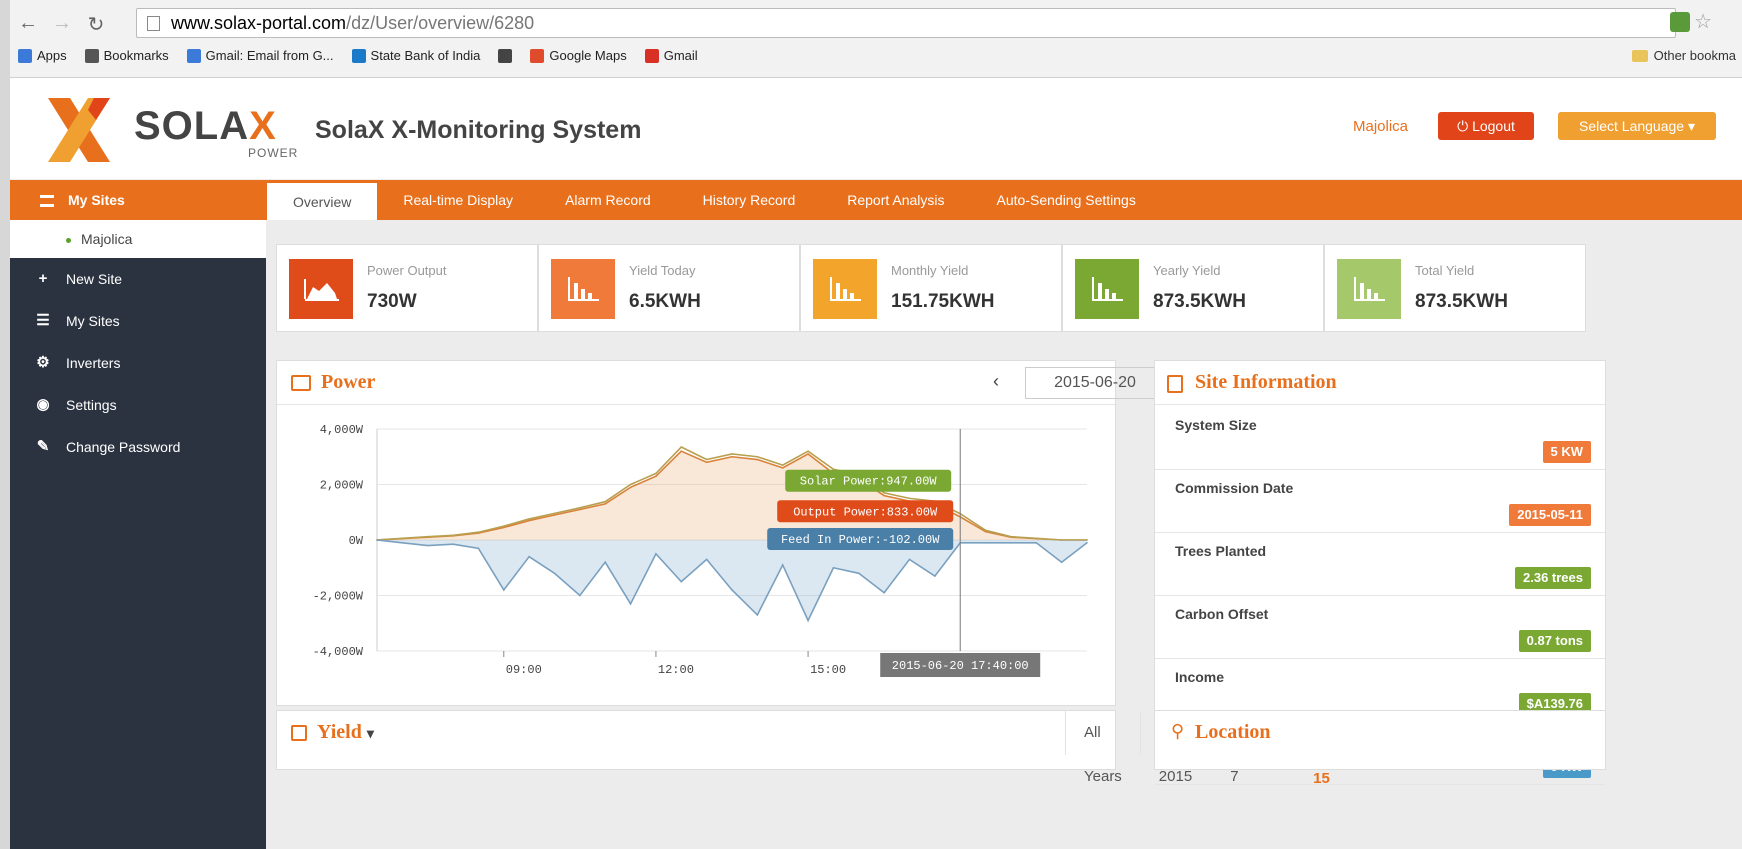  Describe the element at coordinates (1680, 22) in the screenshot. I see `extension-icon` at that location.